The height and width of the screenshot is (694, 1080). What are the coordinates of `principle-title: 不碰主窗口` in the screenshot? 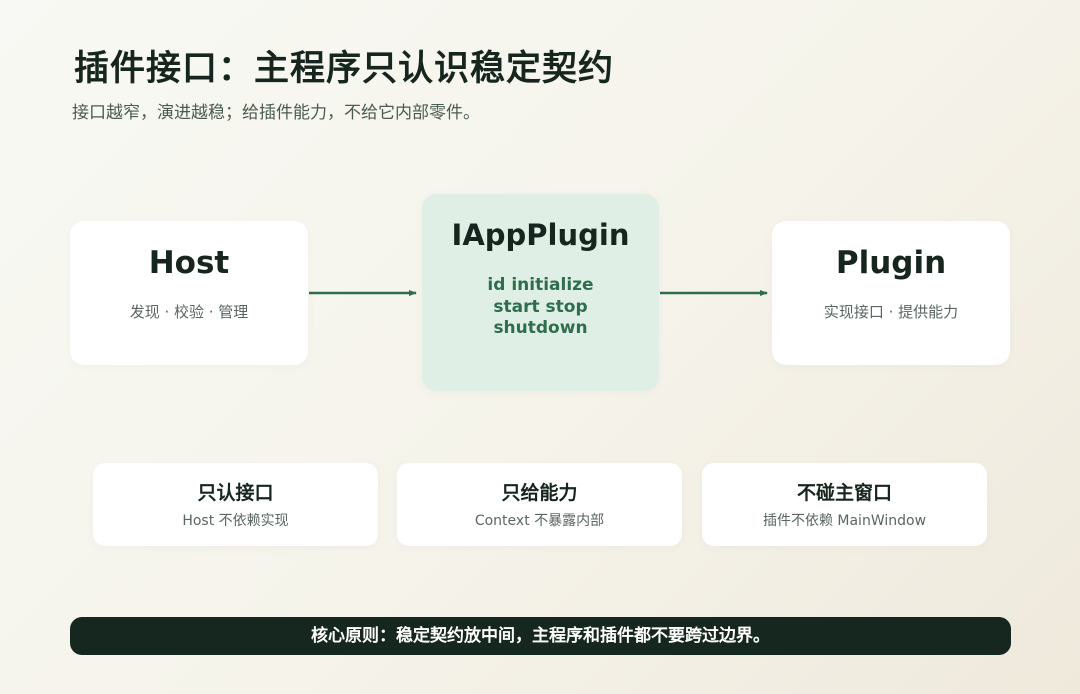 It's located at (844, 493).